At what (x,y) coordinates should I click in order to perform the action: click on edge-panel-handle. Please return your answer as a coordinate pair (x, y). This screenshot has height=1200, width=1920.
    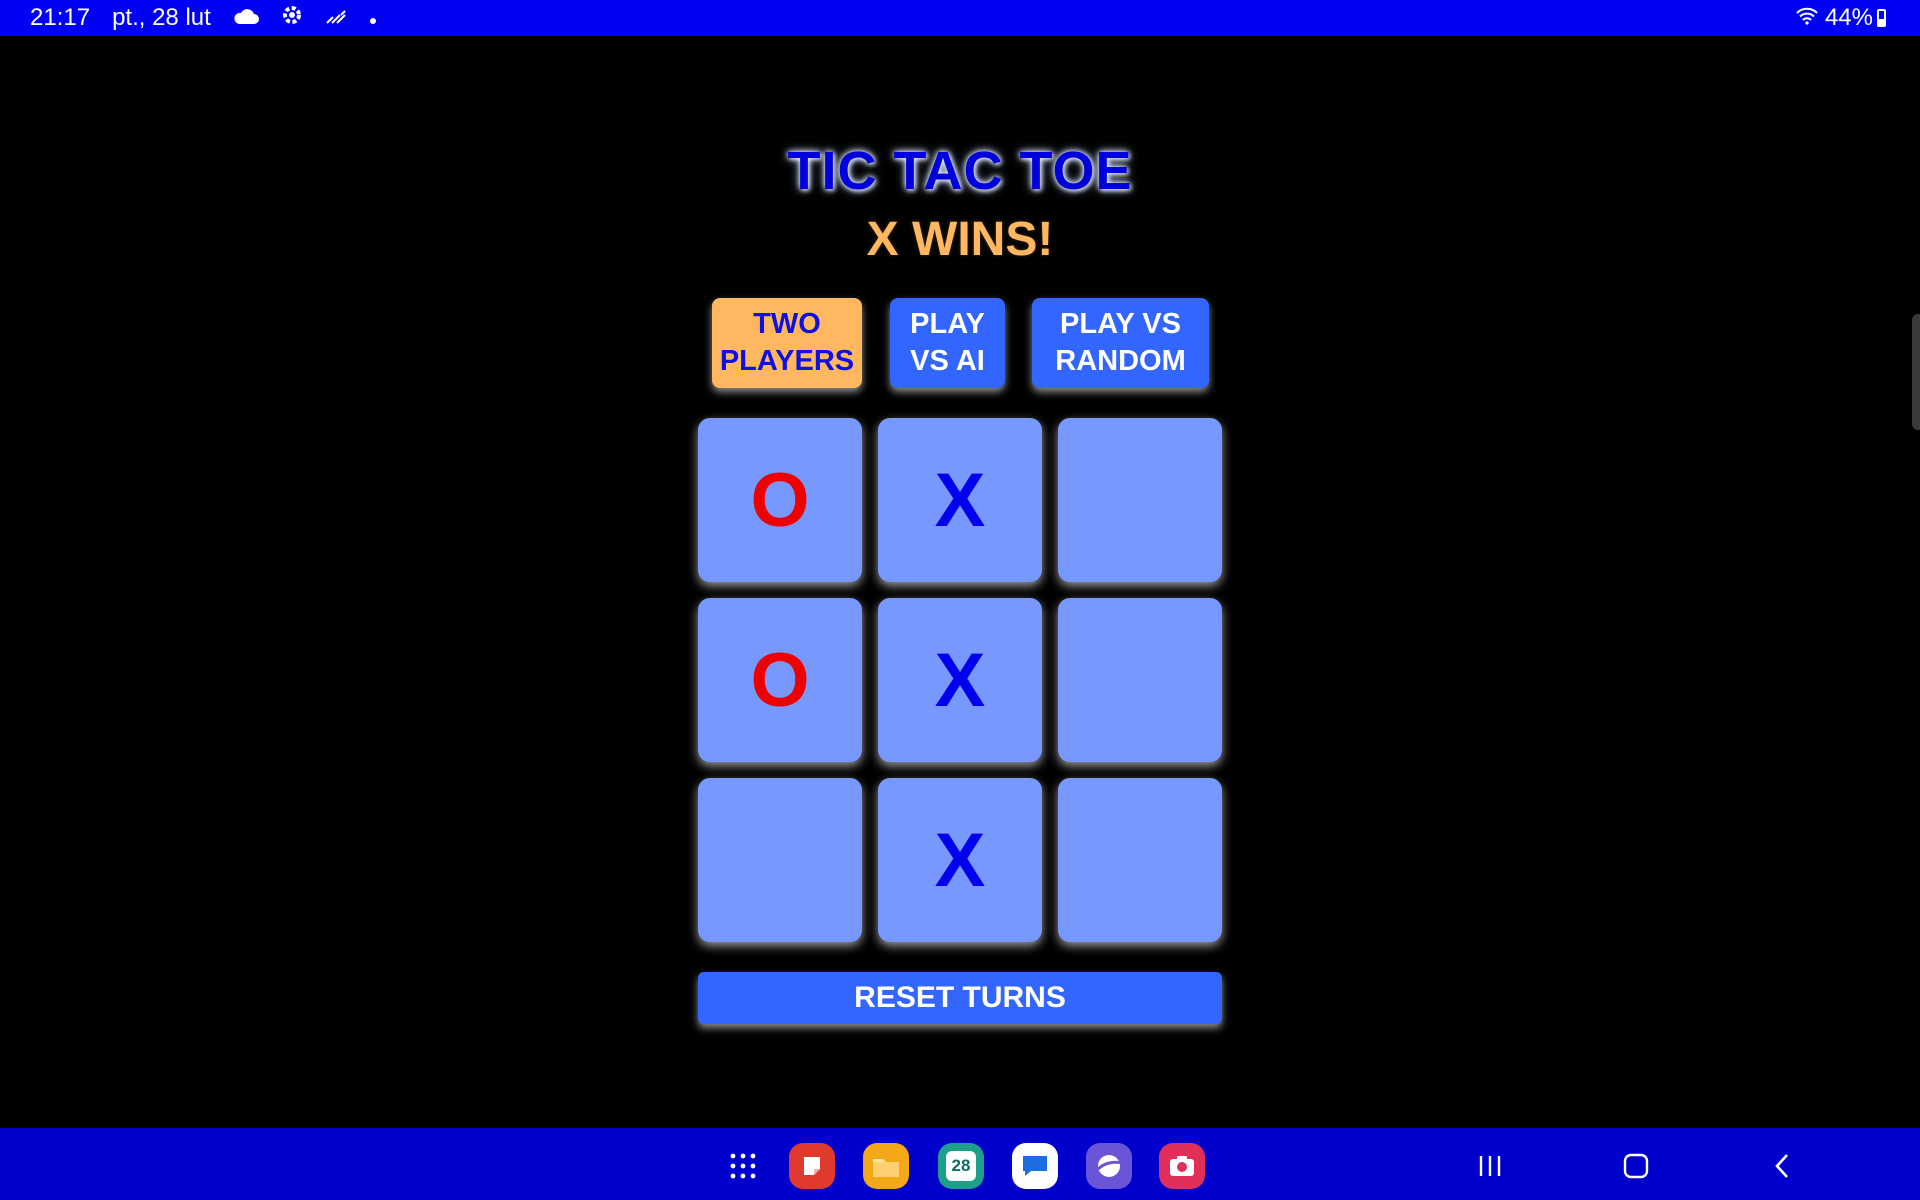
    Looking at the image, I should click on (1916, 372).